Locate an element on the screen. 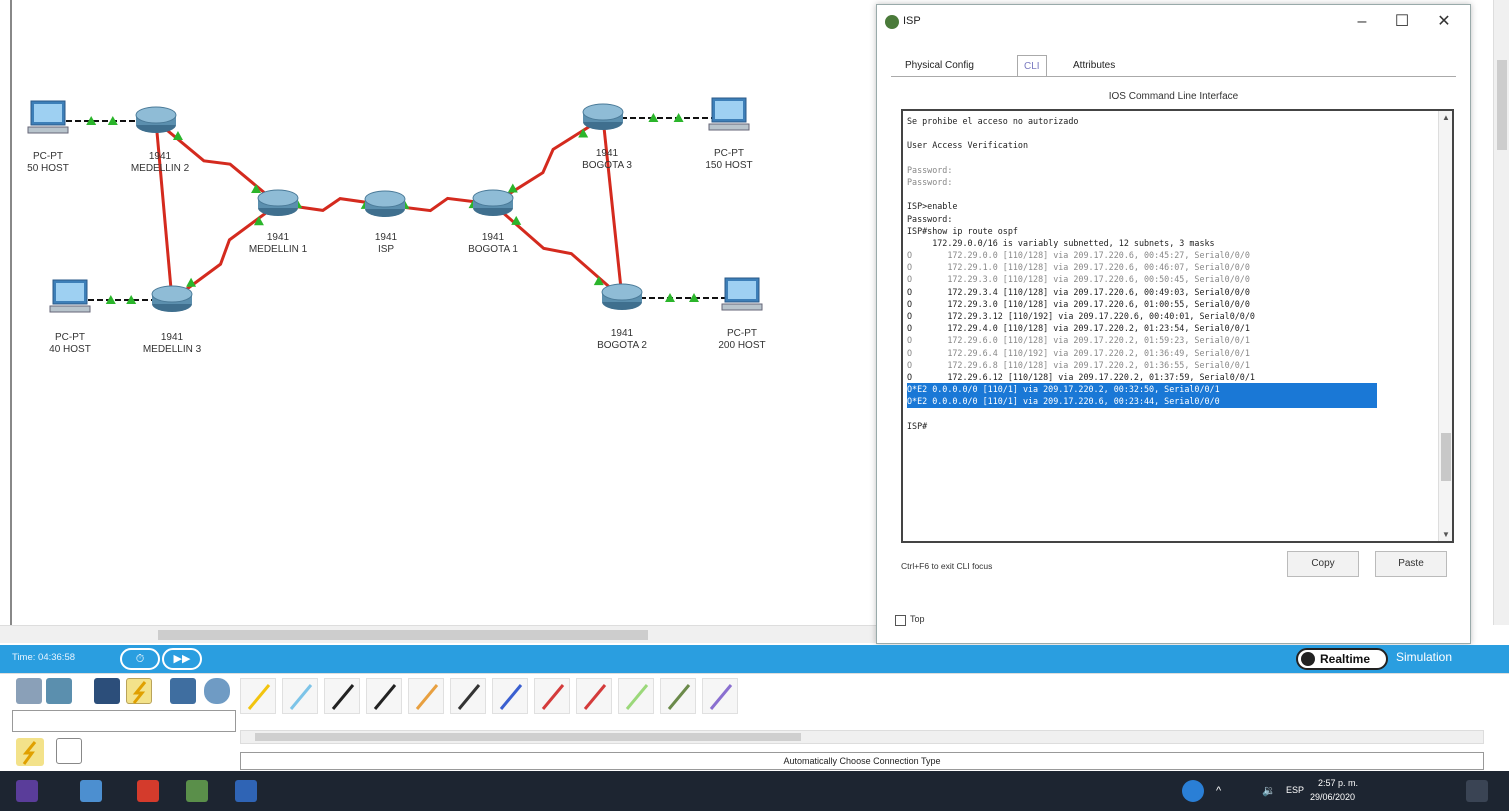 This screenshot has height=811, width=1509. acrobat-icon is located at coordinates (148, 791).